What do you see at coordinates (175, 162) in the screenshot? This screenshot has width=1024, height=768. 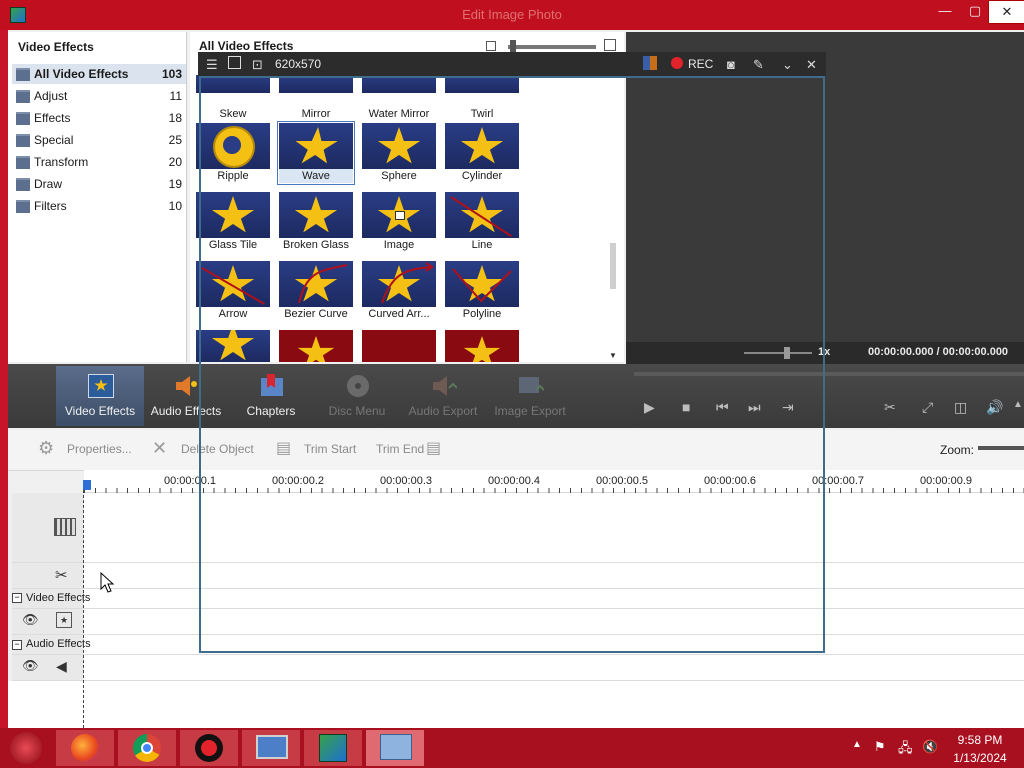 I see `category-count: 20` at bounding box center [175, 162].